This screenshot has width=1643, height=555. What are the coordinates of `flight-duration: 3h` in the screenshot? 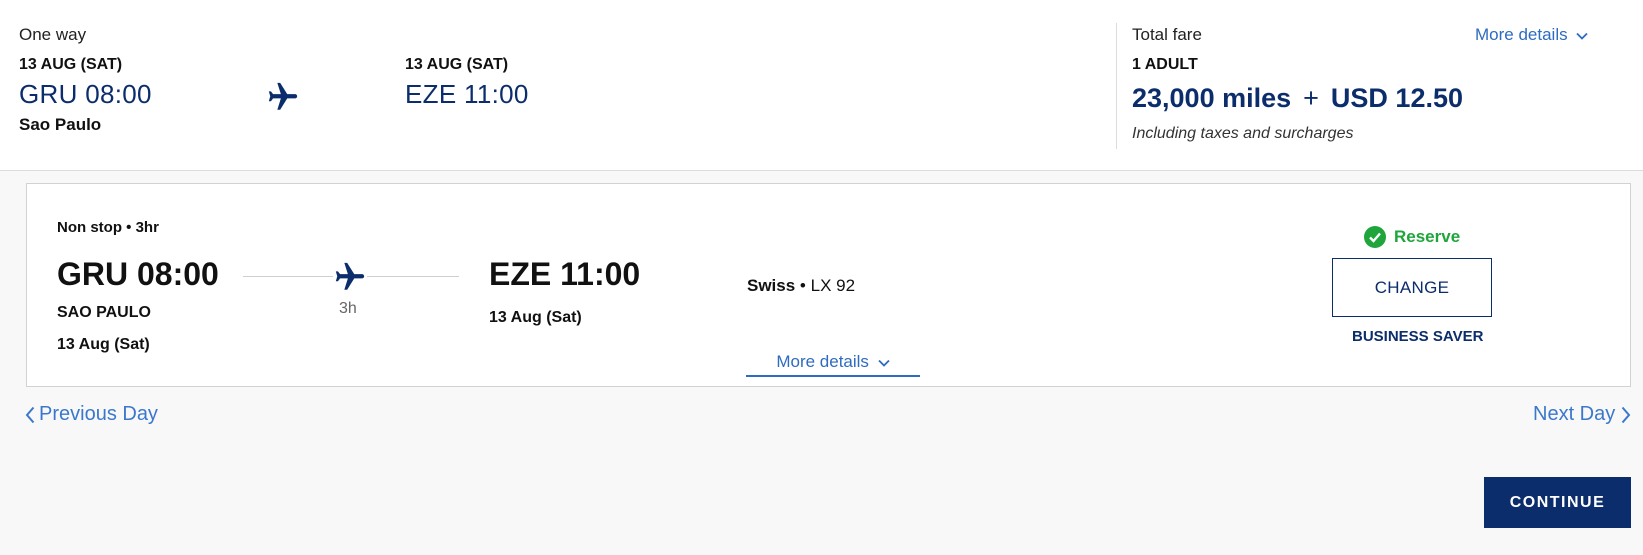 It's located at (348, 308).